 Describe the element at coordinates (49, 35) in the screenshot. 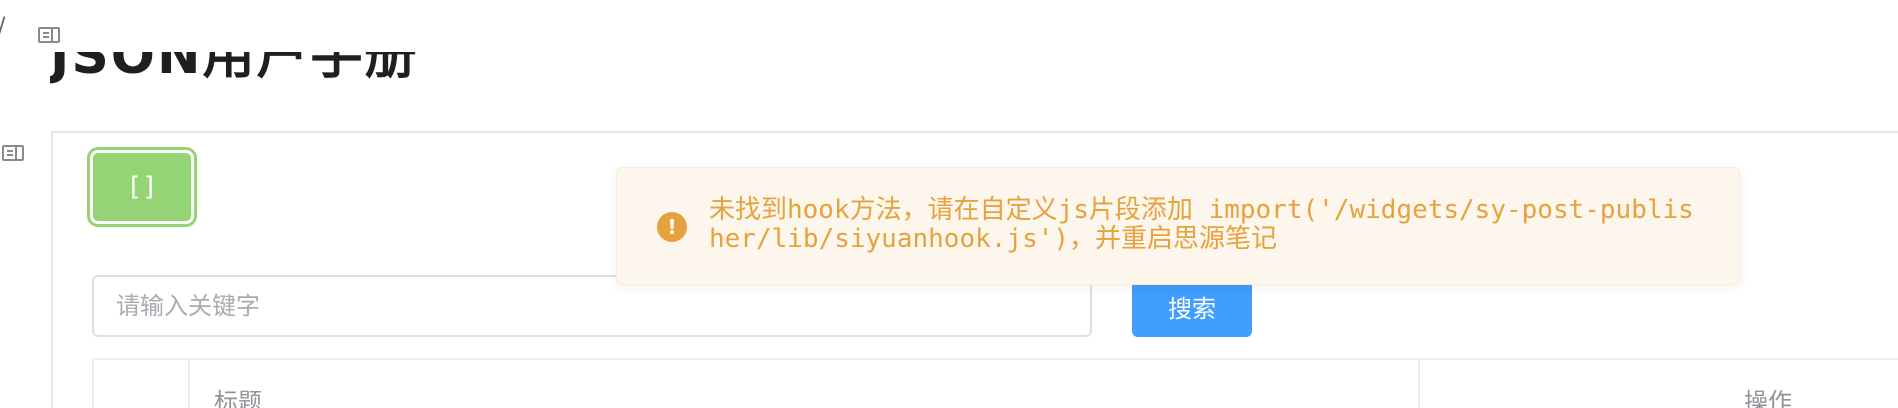

I see `doc-icon` at that location.